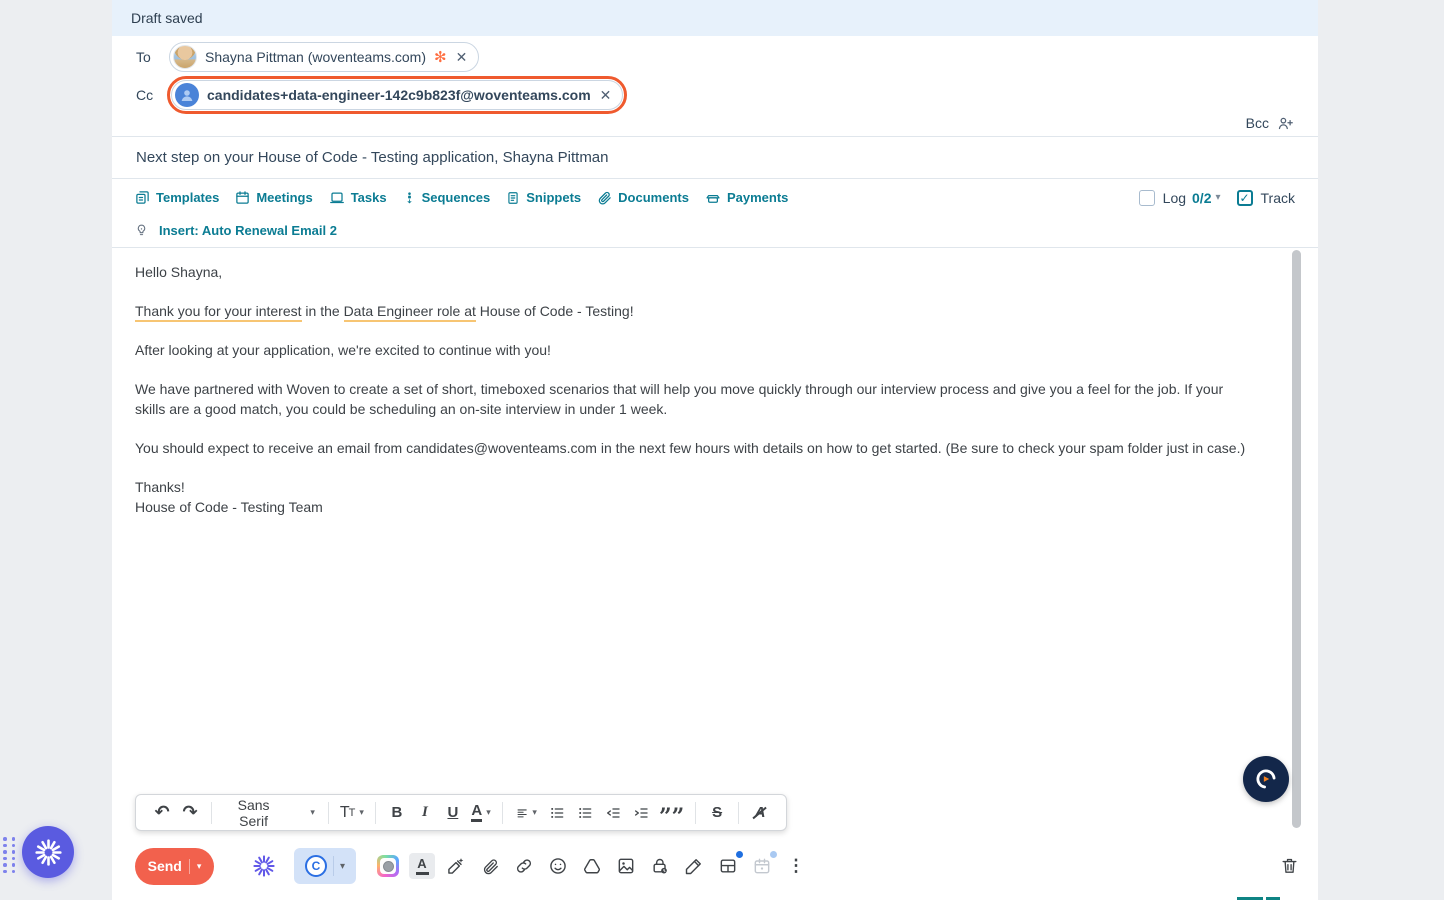 The width and height of the screenshot is (1444, 900). Describe the element at coordinates (613, 813) in the screenshot. I see `outdent-button` at that location.